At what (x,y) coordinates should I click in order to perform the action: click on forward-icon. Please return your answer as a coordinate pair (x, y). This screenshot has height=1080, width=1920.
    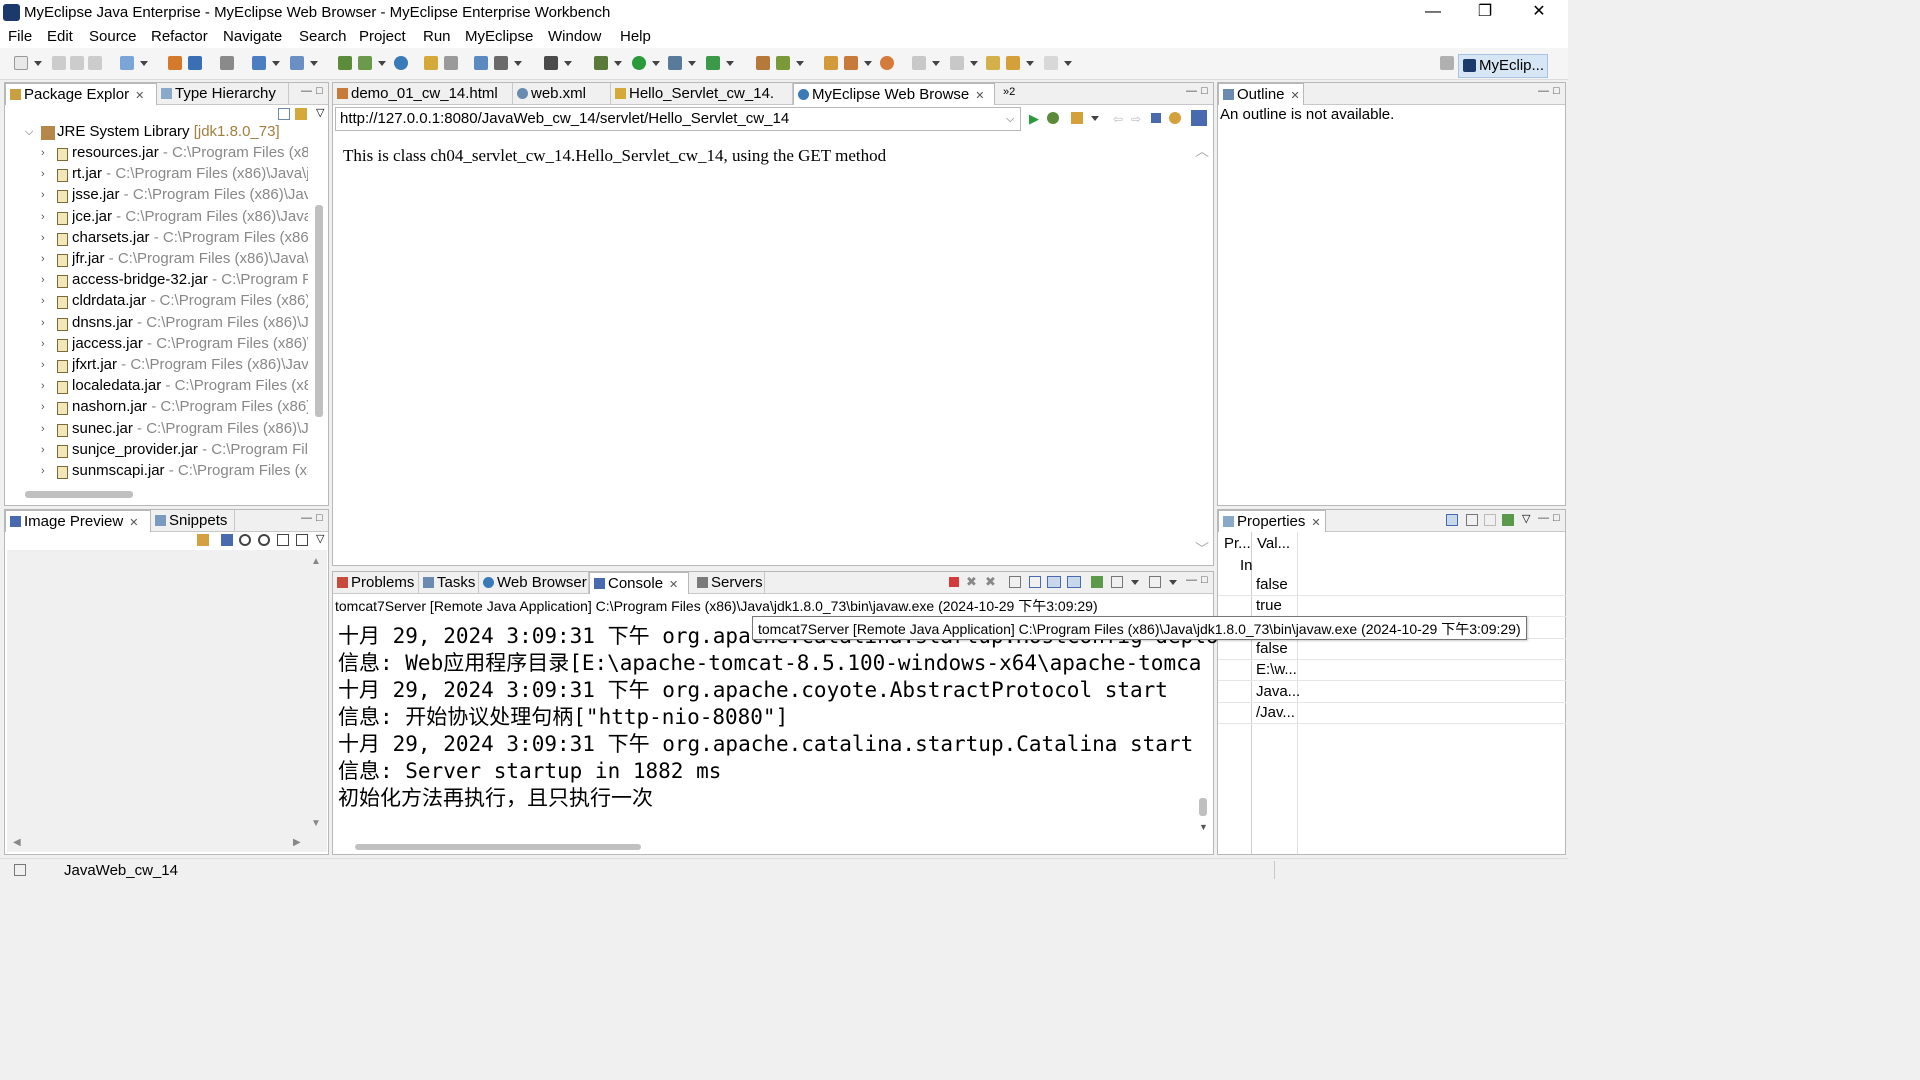
    Looking at the image, I should click on (1051, 63).